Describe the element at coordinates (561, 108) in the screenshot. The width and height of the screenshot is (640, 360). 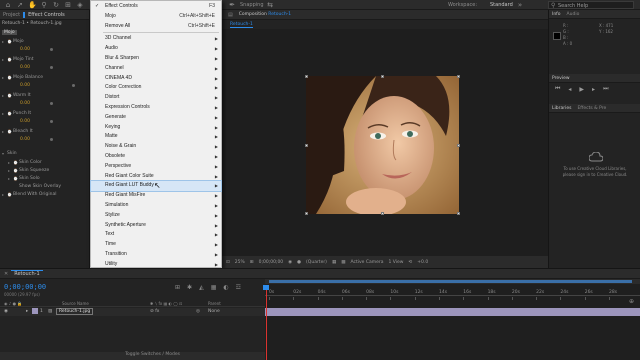
I see `tab-libraries: Libraries` at that location.